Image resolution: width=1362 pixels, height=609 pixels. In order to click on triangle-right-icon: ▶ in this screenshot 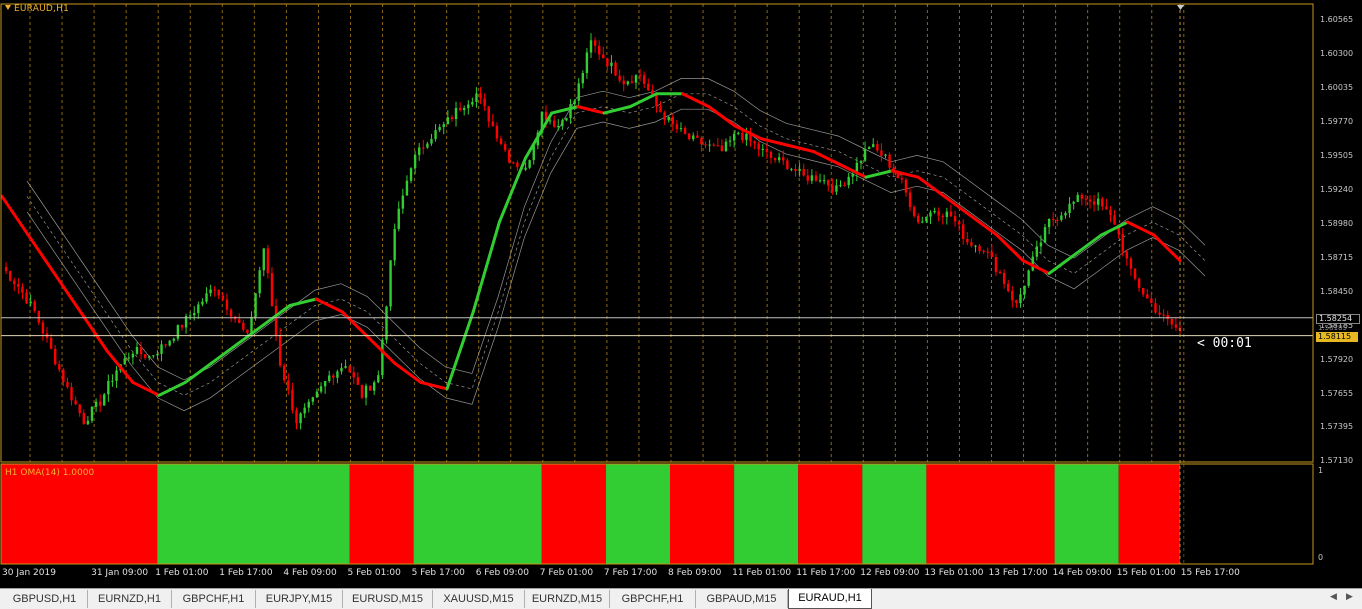, I will do `click(1349, 597)`.